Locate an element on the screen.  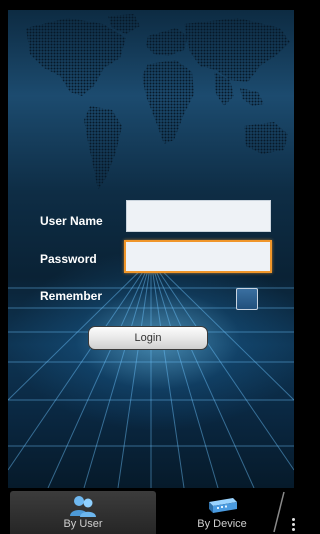
password-input is located at coordinates (198, 256).